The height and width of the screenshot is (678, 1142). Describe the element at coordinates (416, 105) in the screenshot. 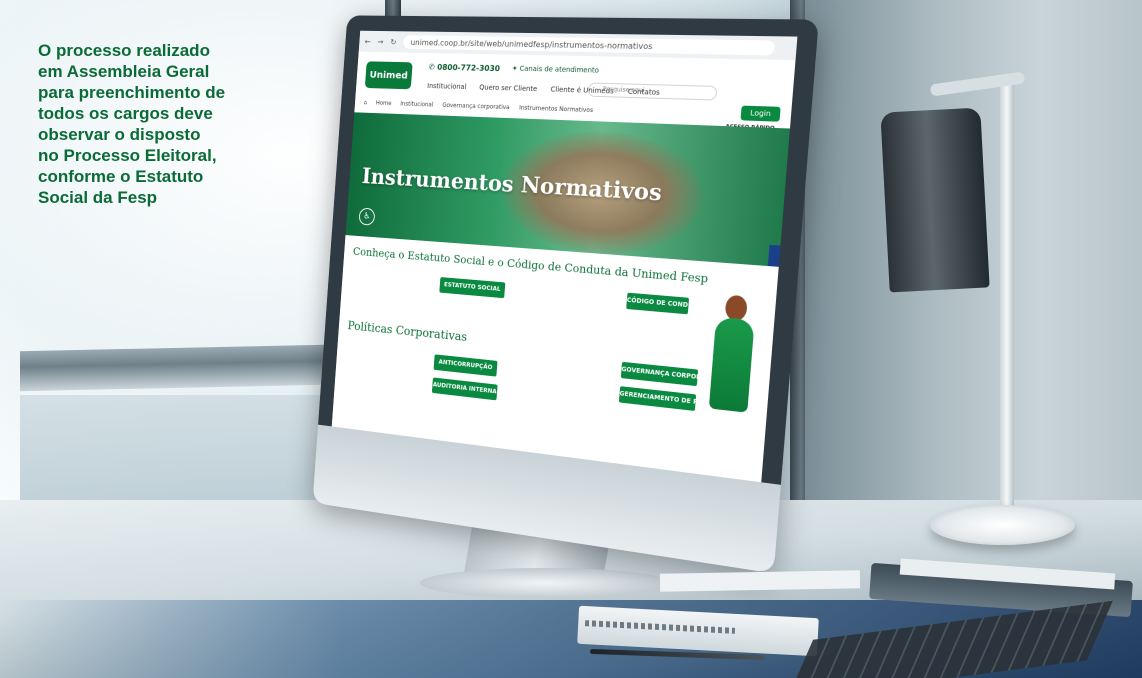

I see `breadcrumb-item: Institucional` at that location.